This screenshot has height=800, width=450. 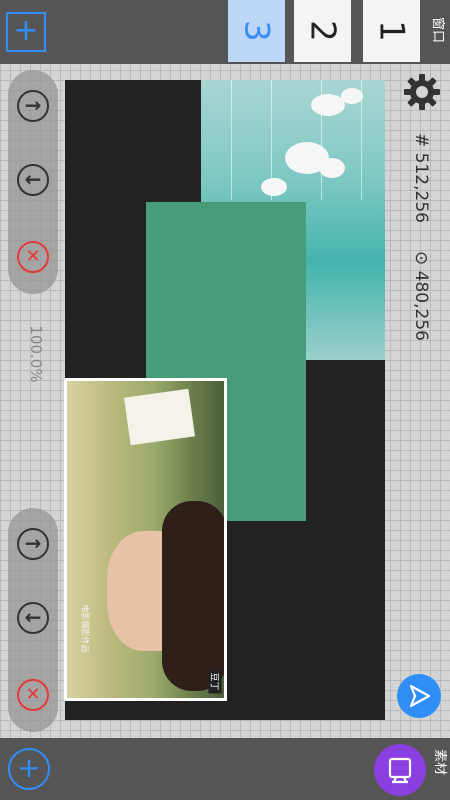 I want to click on send-icon, so click(x=420, y=696).